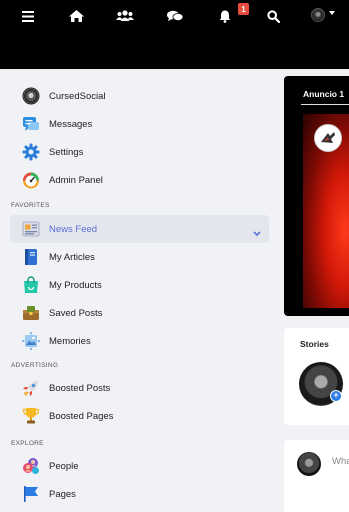 The height and width of the screenshot is (512, 349). What do you see at coordinates (28, 16) in the screenshot?
I see `menu-icon` at bounding box center [28, 16].